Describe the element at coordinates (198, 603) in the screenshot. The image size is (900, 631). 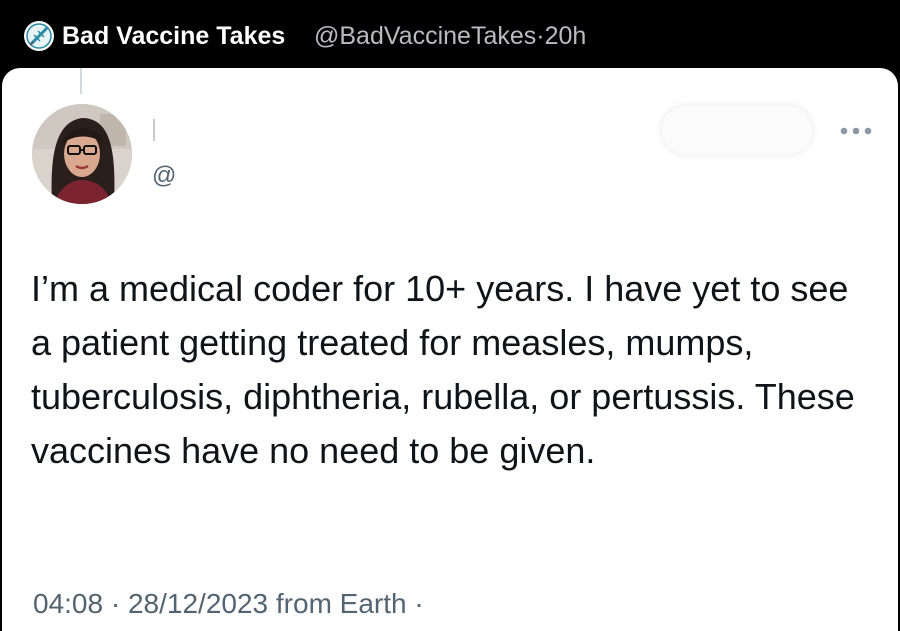
I see `tweet-date: 28/12/2023` at that location.